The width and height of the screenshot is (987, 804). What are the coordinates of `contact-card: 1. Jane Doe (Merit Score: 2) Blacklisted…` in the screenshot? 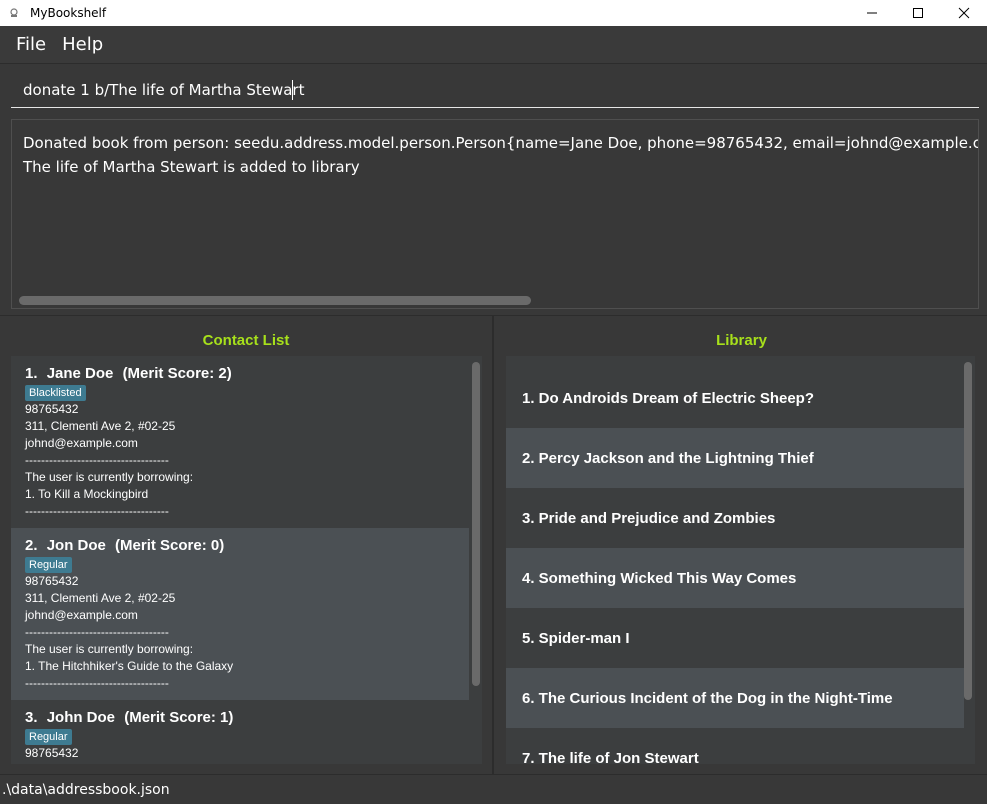 It's located at (240, 442).